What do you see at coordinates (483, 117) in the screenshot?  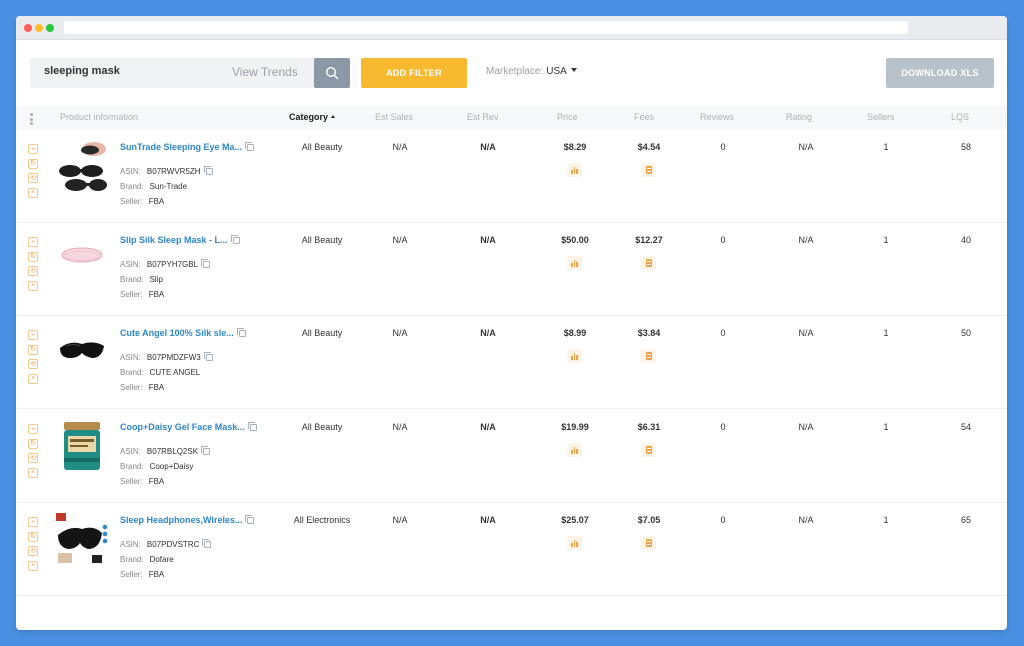 I see `column-header-est-rev: Est Rev` at bounding box center [483, 117].